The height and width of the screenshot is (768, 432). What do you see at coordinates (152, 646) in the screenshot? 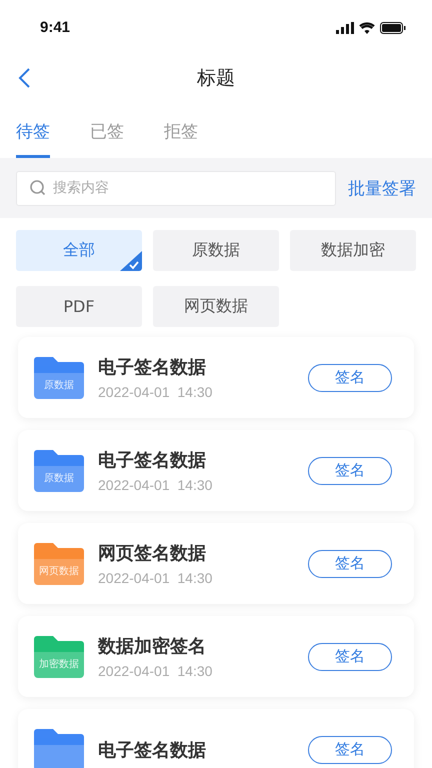
I see `document-title: 数据加密签名` at bounding box center [152, 646].